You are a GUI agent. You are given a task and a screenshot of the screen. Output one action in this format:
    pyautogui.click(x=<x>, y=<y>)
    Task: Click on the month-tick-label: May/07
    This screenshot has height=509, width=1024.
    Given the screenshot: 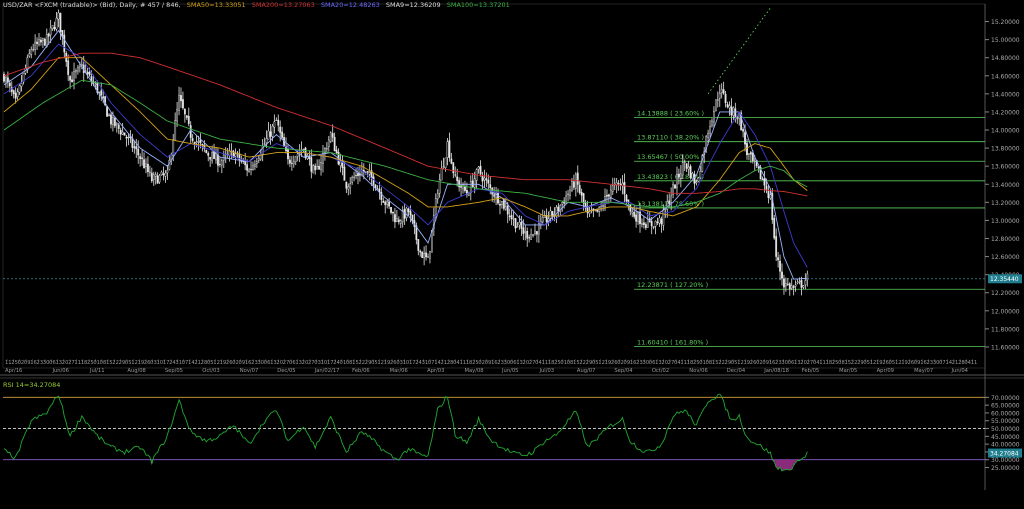 What is the action you would take?
    pyautogui.click(x=923, y=371)
    